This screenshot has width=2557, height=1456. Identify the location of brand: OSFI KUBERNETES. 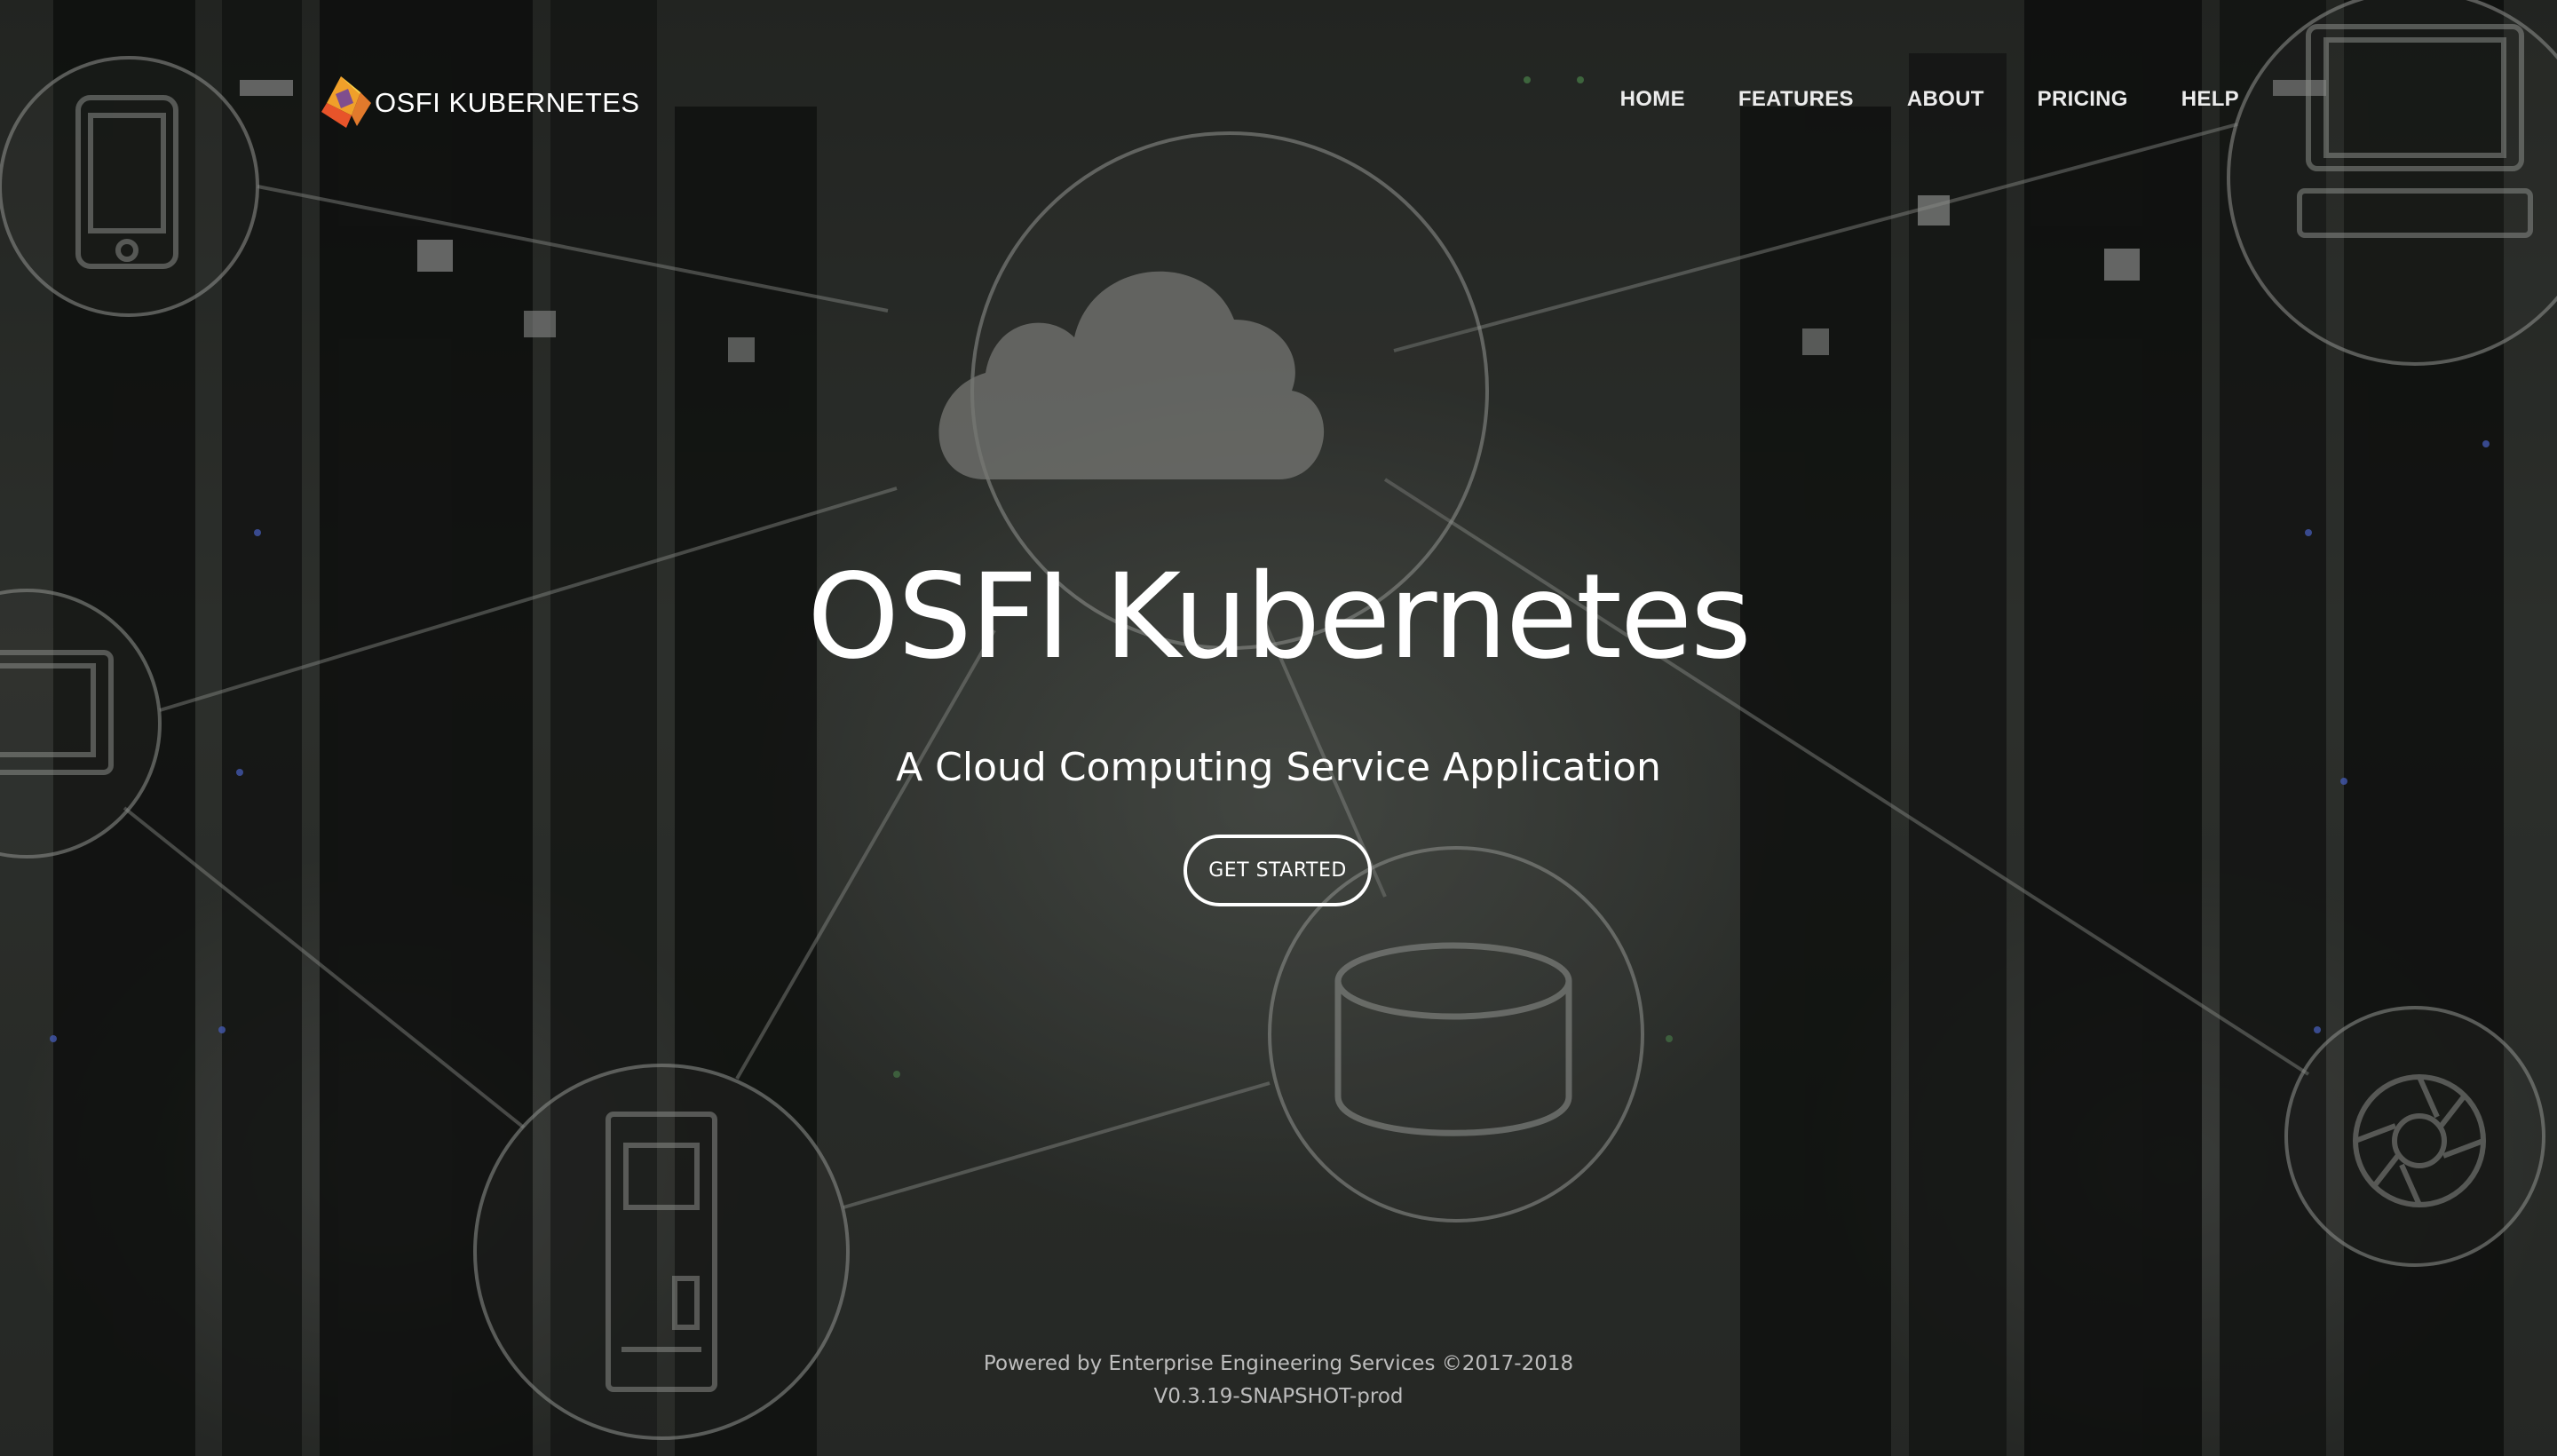
(480, 103).